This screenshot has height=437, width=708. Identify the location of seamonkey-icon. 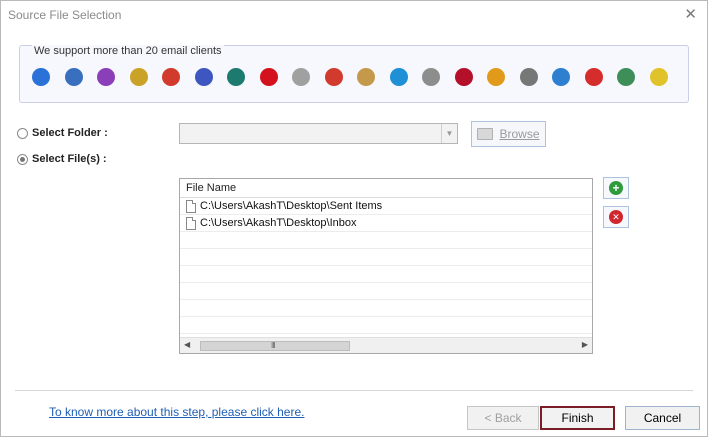
(626, 77).